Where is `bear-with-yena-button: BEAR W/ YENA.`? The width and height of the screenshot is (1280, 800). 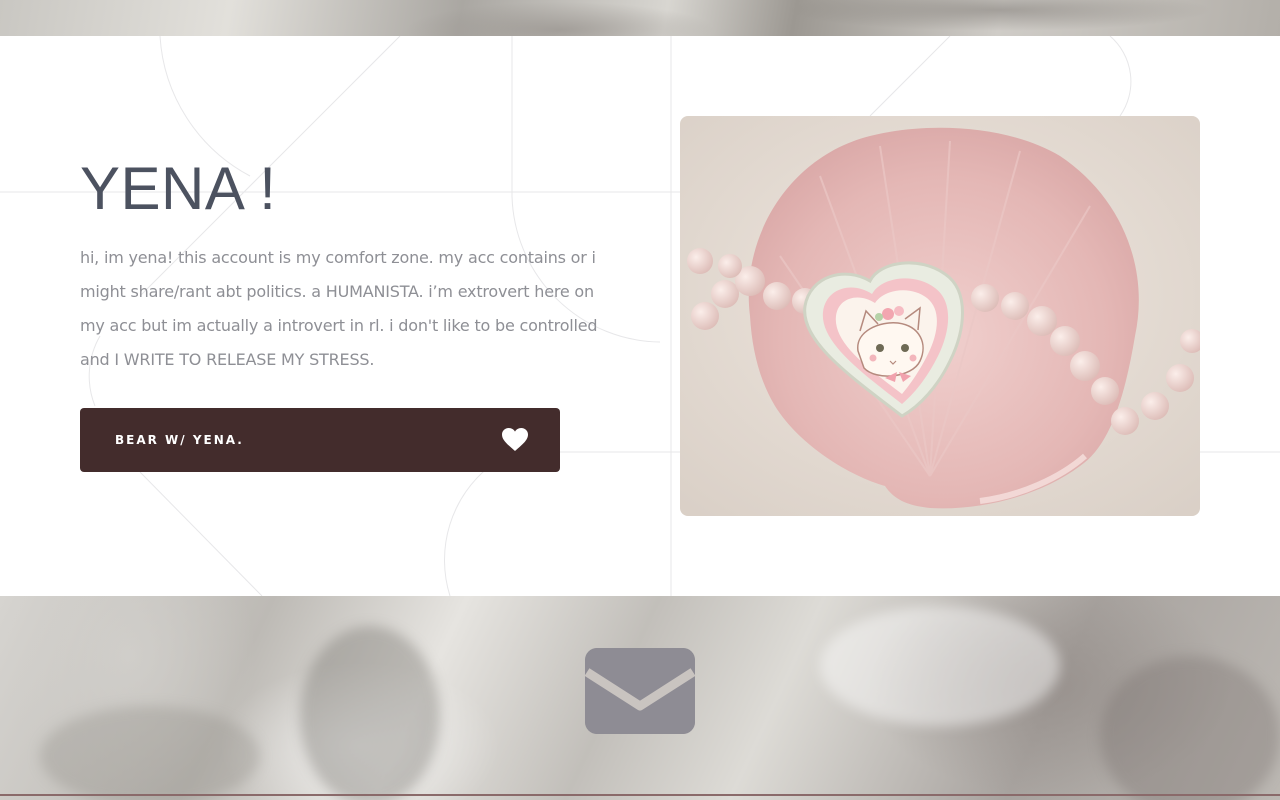 bear-with-yena-button: BEAR W/ YENA. is located at coordinates (320, 440).